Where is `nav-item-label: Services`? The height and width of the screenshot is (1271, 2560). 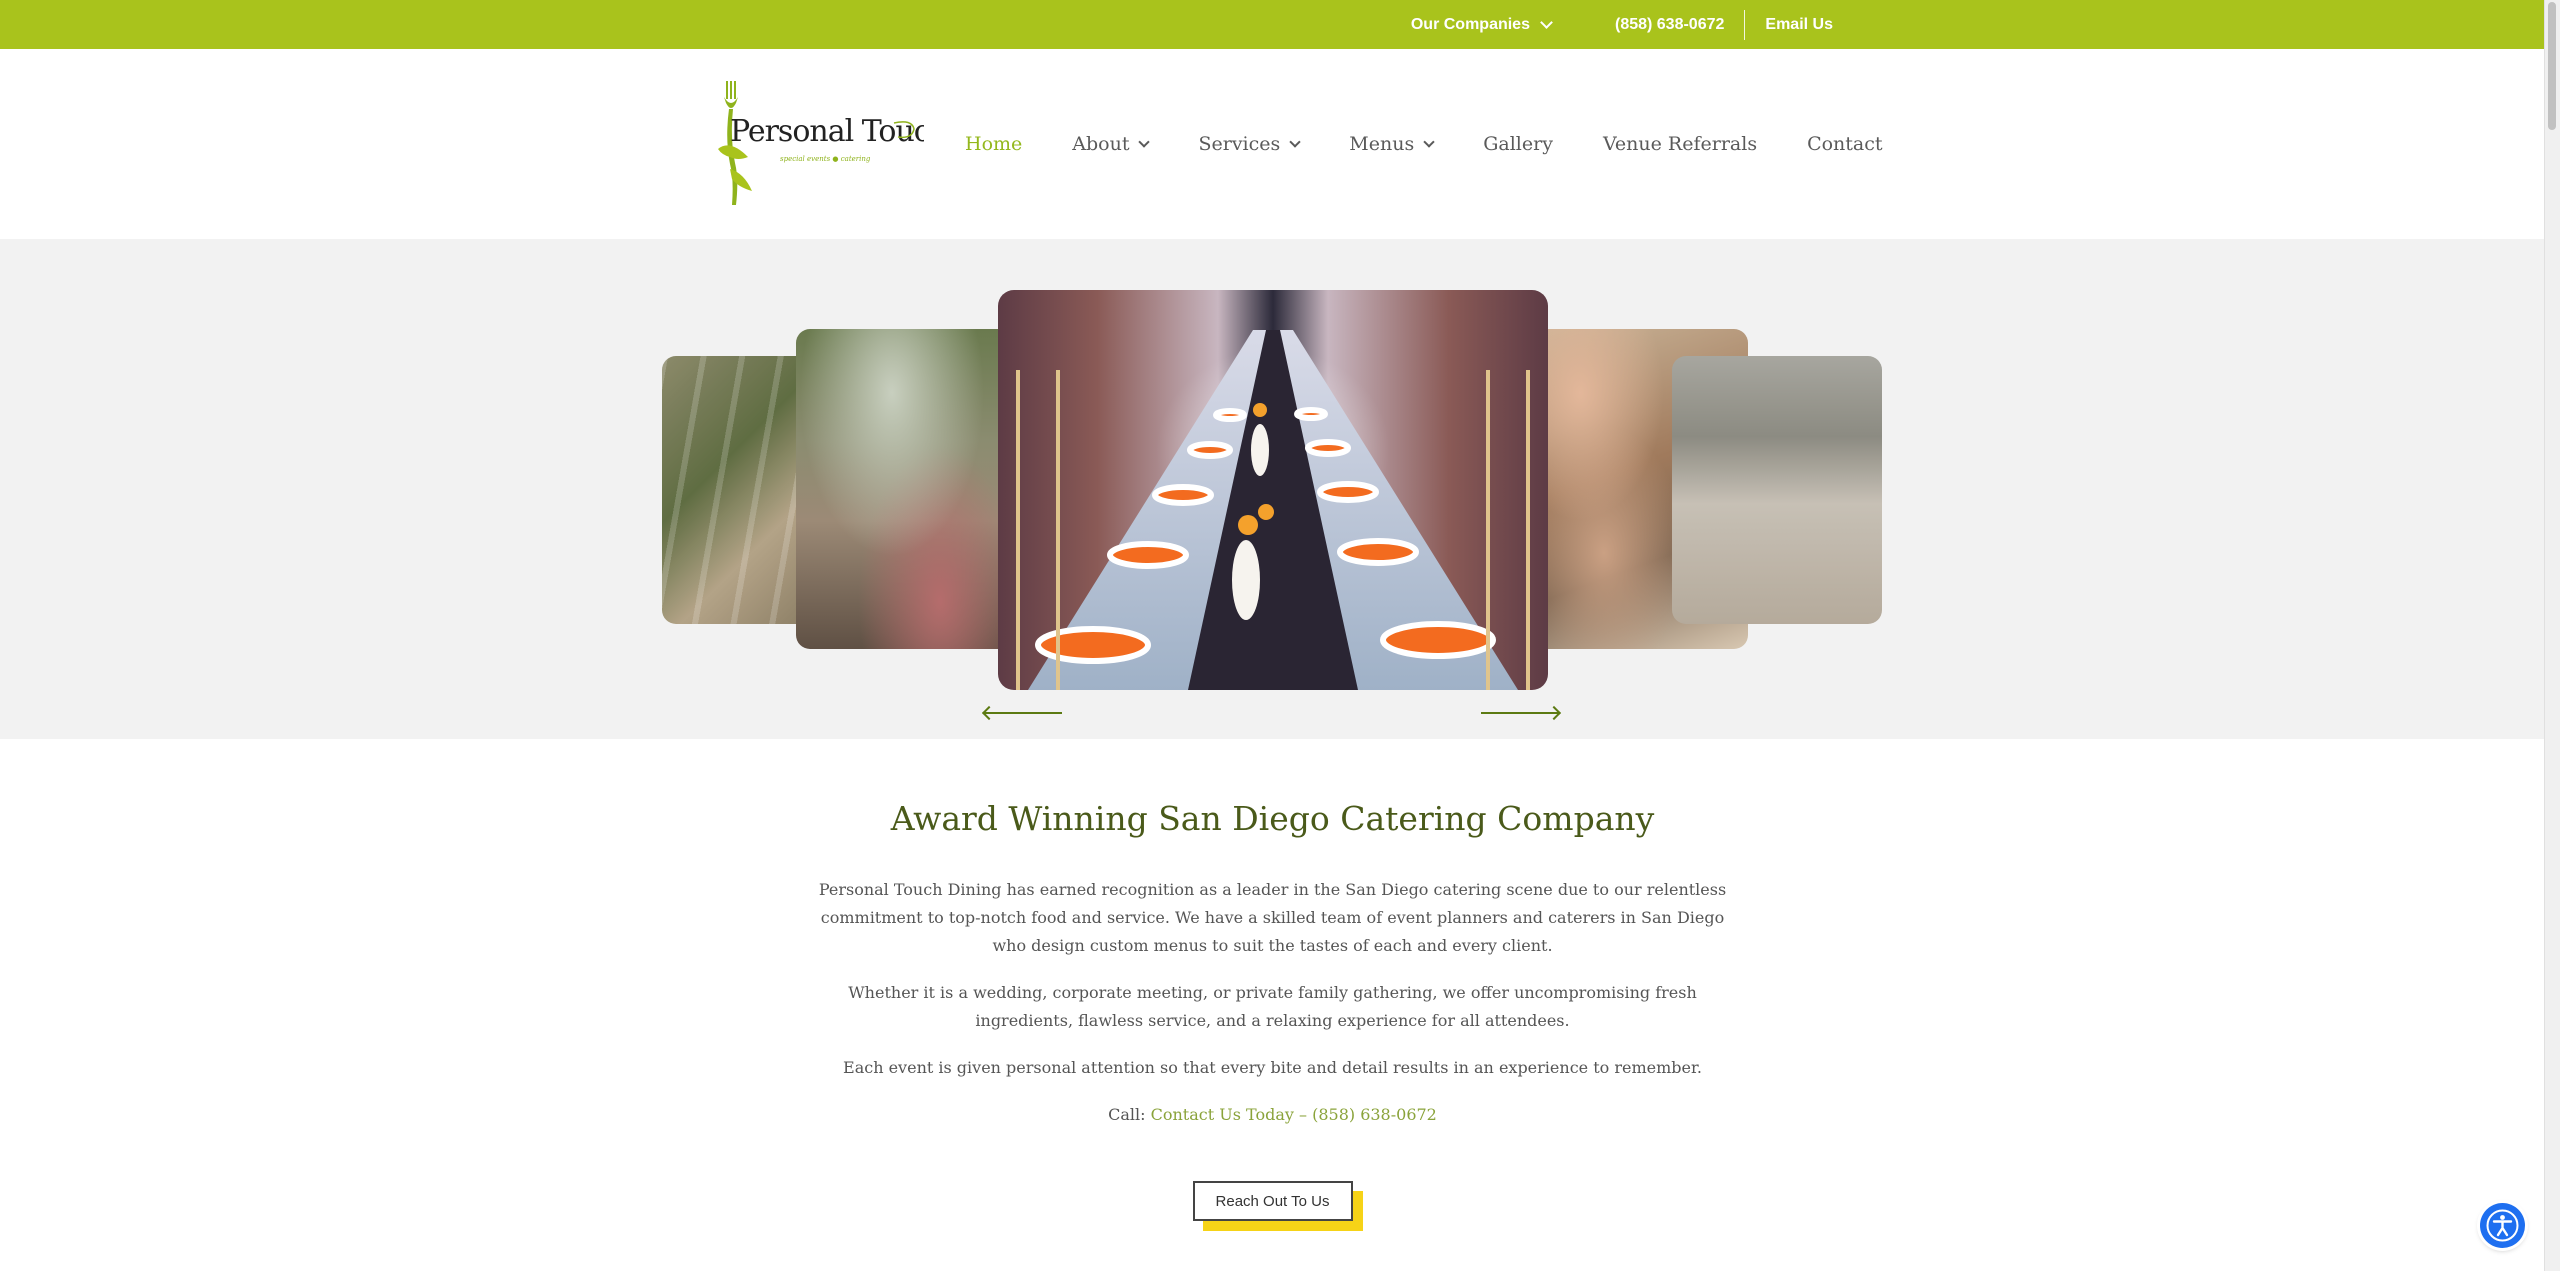
nav-item-label: Services is located at coordinates (1239, 144).